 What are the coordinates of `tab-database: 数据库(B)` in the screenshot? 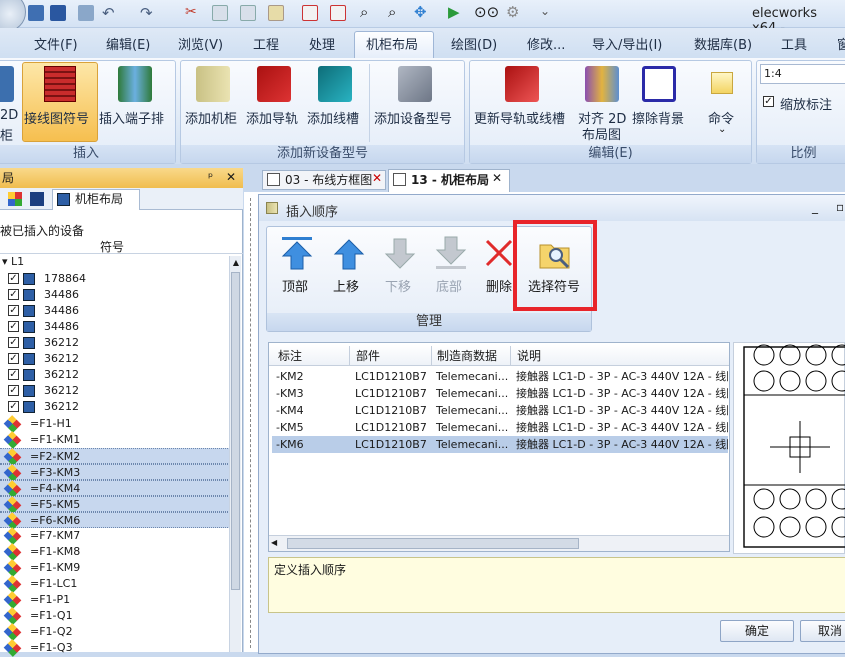 It's located at (723, 43).